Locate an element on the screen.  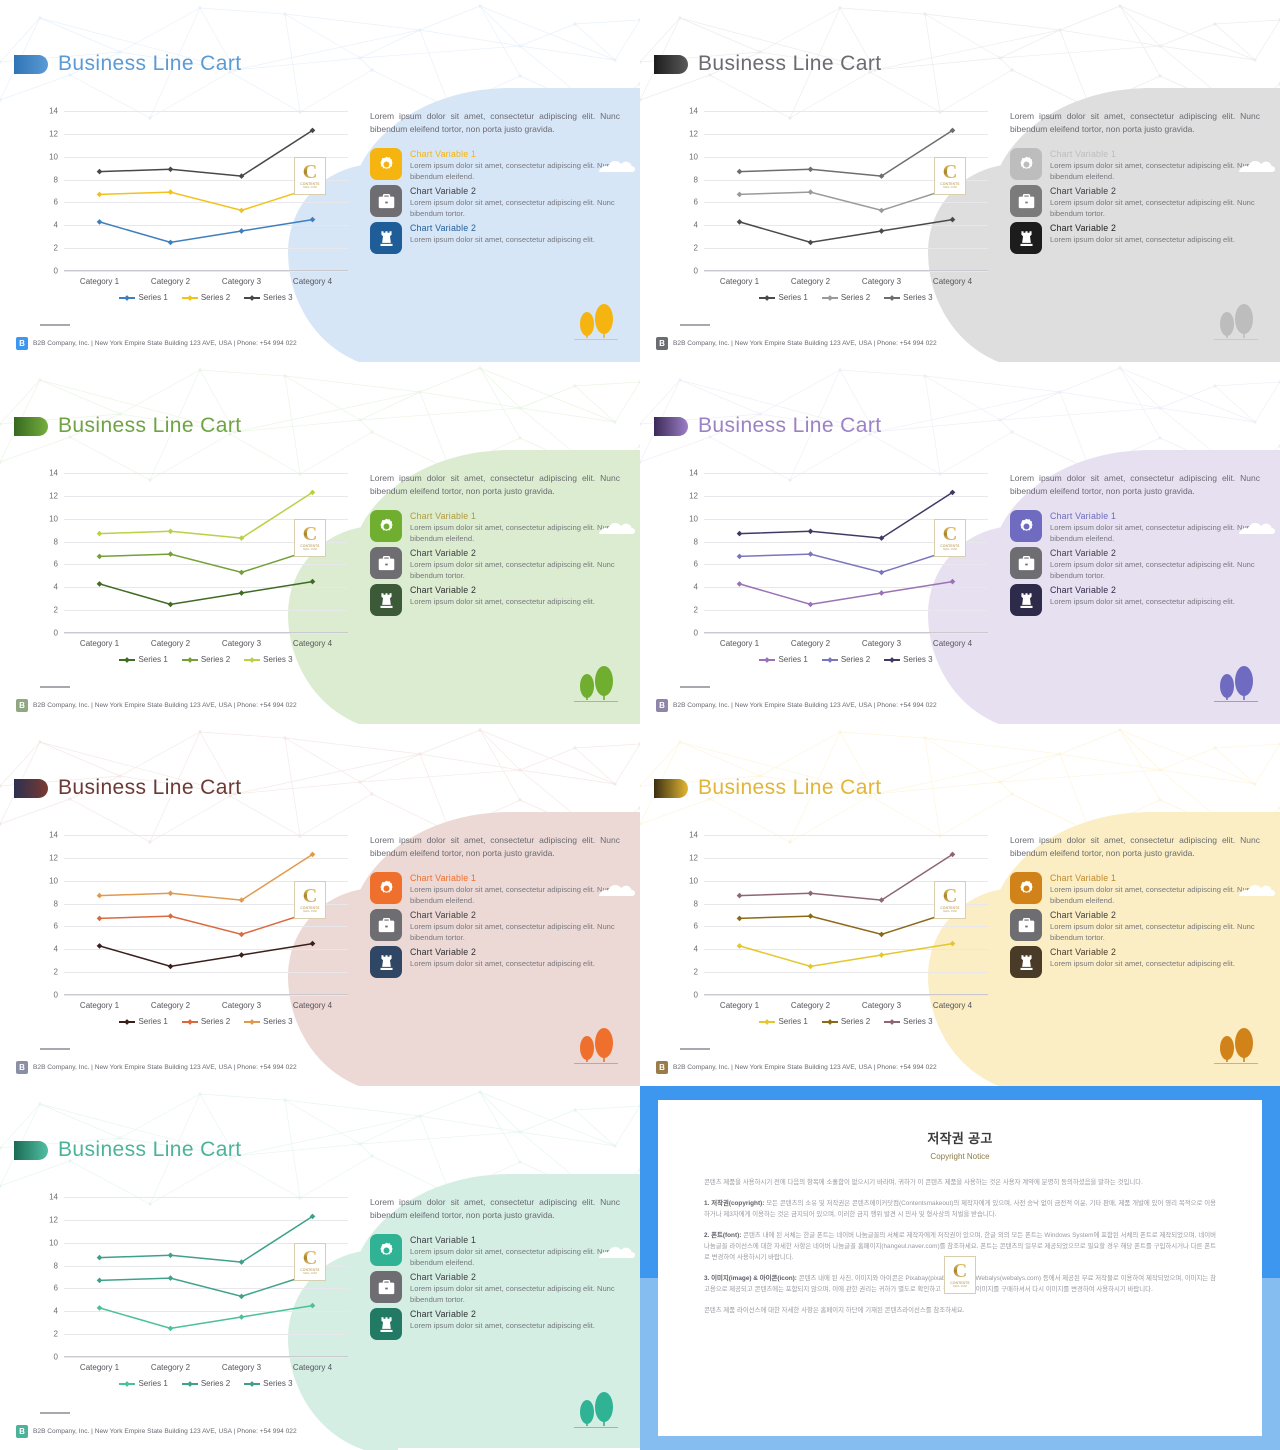
slide-header: Business Line Cart is located at coordinates (127, 426).